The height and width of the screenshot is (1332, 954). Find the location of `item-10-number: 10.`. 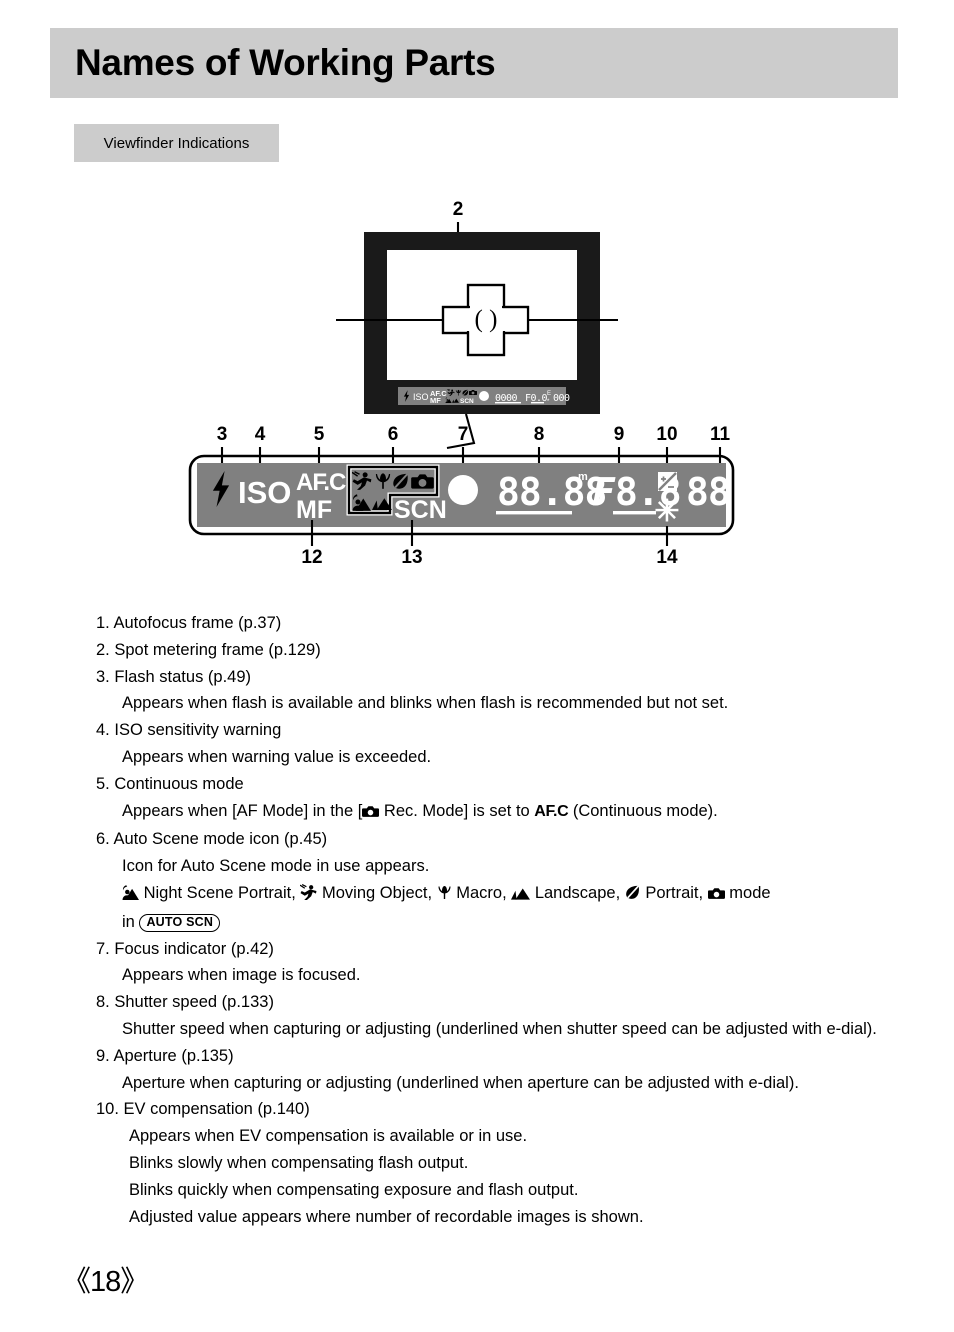

item-10-number: 10. is located at coordinates (107, 1109).